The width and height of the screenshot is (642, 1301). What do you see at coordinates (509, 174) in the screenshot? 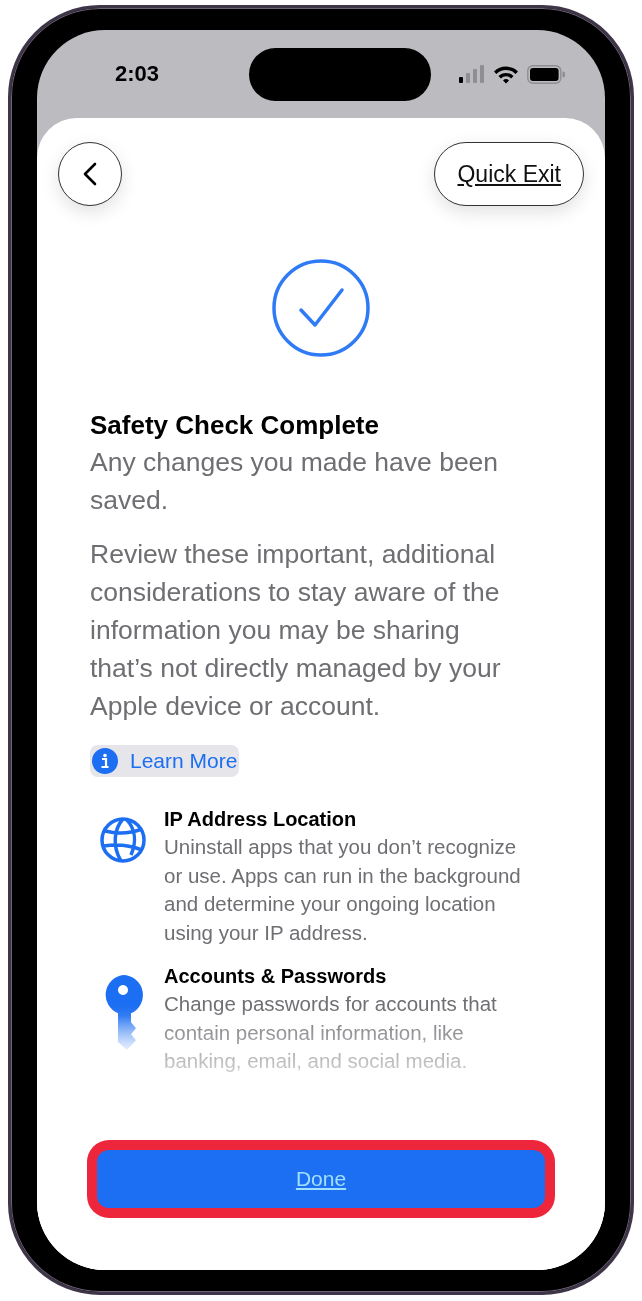
I see `quick-exit-button: Quick Exit` at bounding box center [509, 174].